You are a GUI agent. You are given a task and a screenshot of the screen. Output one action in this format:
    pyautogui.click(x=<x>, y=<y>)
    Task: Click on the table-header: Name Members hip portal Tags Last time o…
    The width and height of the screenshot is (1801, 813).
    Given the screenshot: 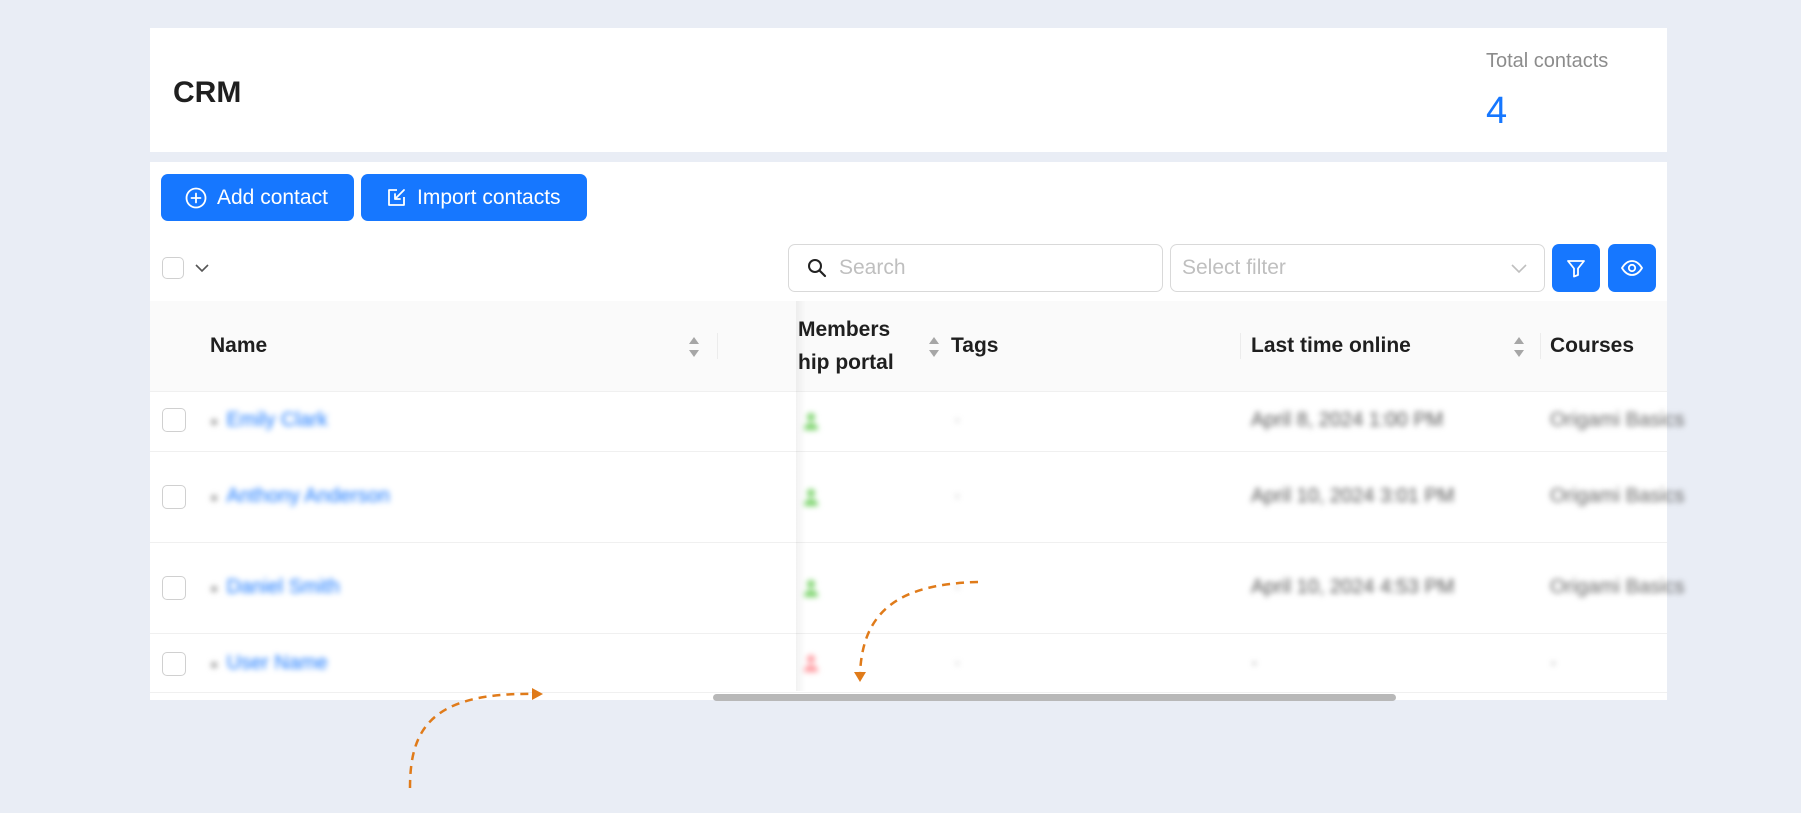 What is the action you would take?
    pyautogui.click(x=908, y=346)
    